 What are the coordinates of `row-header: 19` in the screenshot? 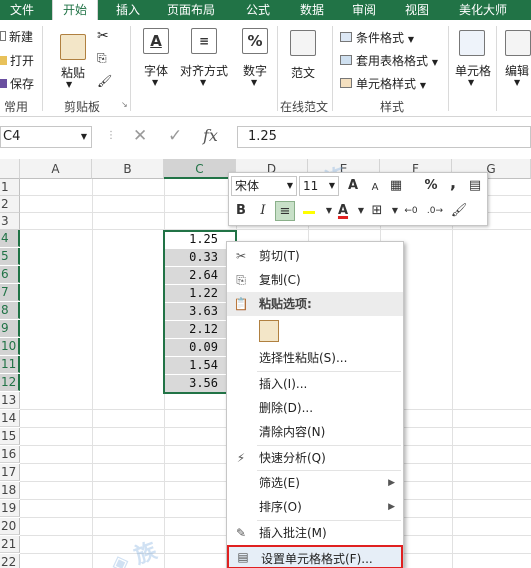 It's located at (10, 508).